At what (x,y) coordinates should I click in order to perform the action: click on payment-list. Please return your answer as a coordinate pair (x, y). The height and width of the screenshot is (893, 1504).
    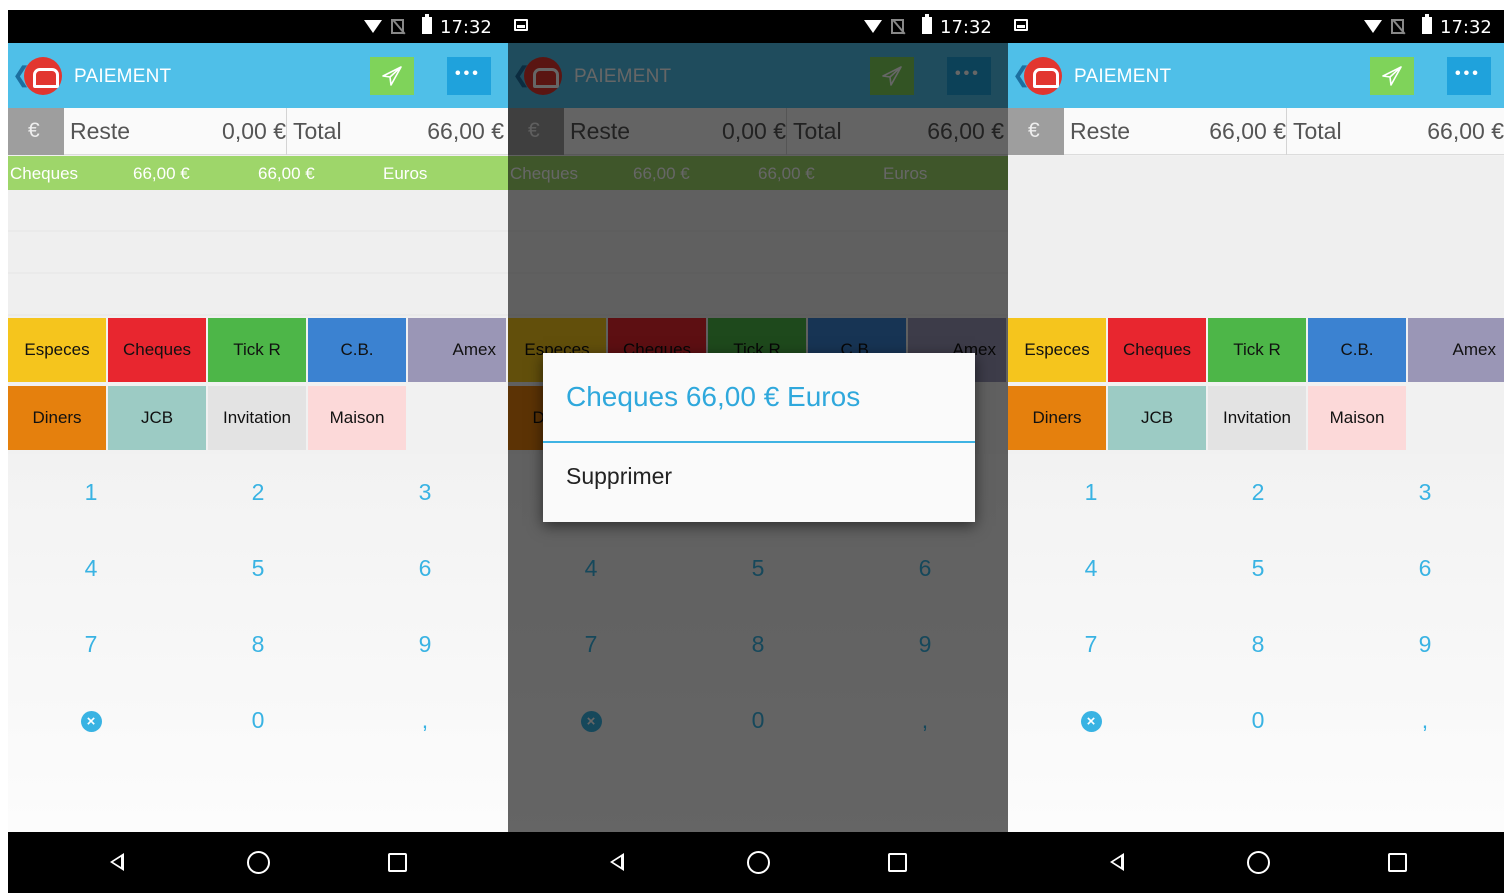
    Looking at the image, I should click on (1256, 237).